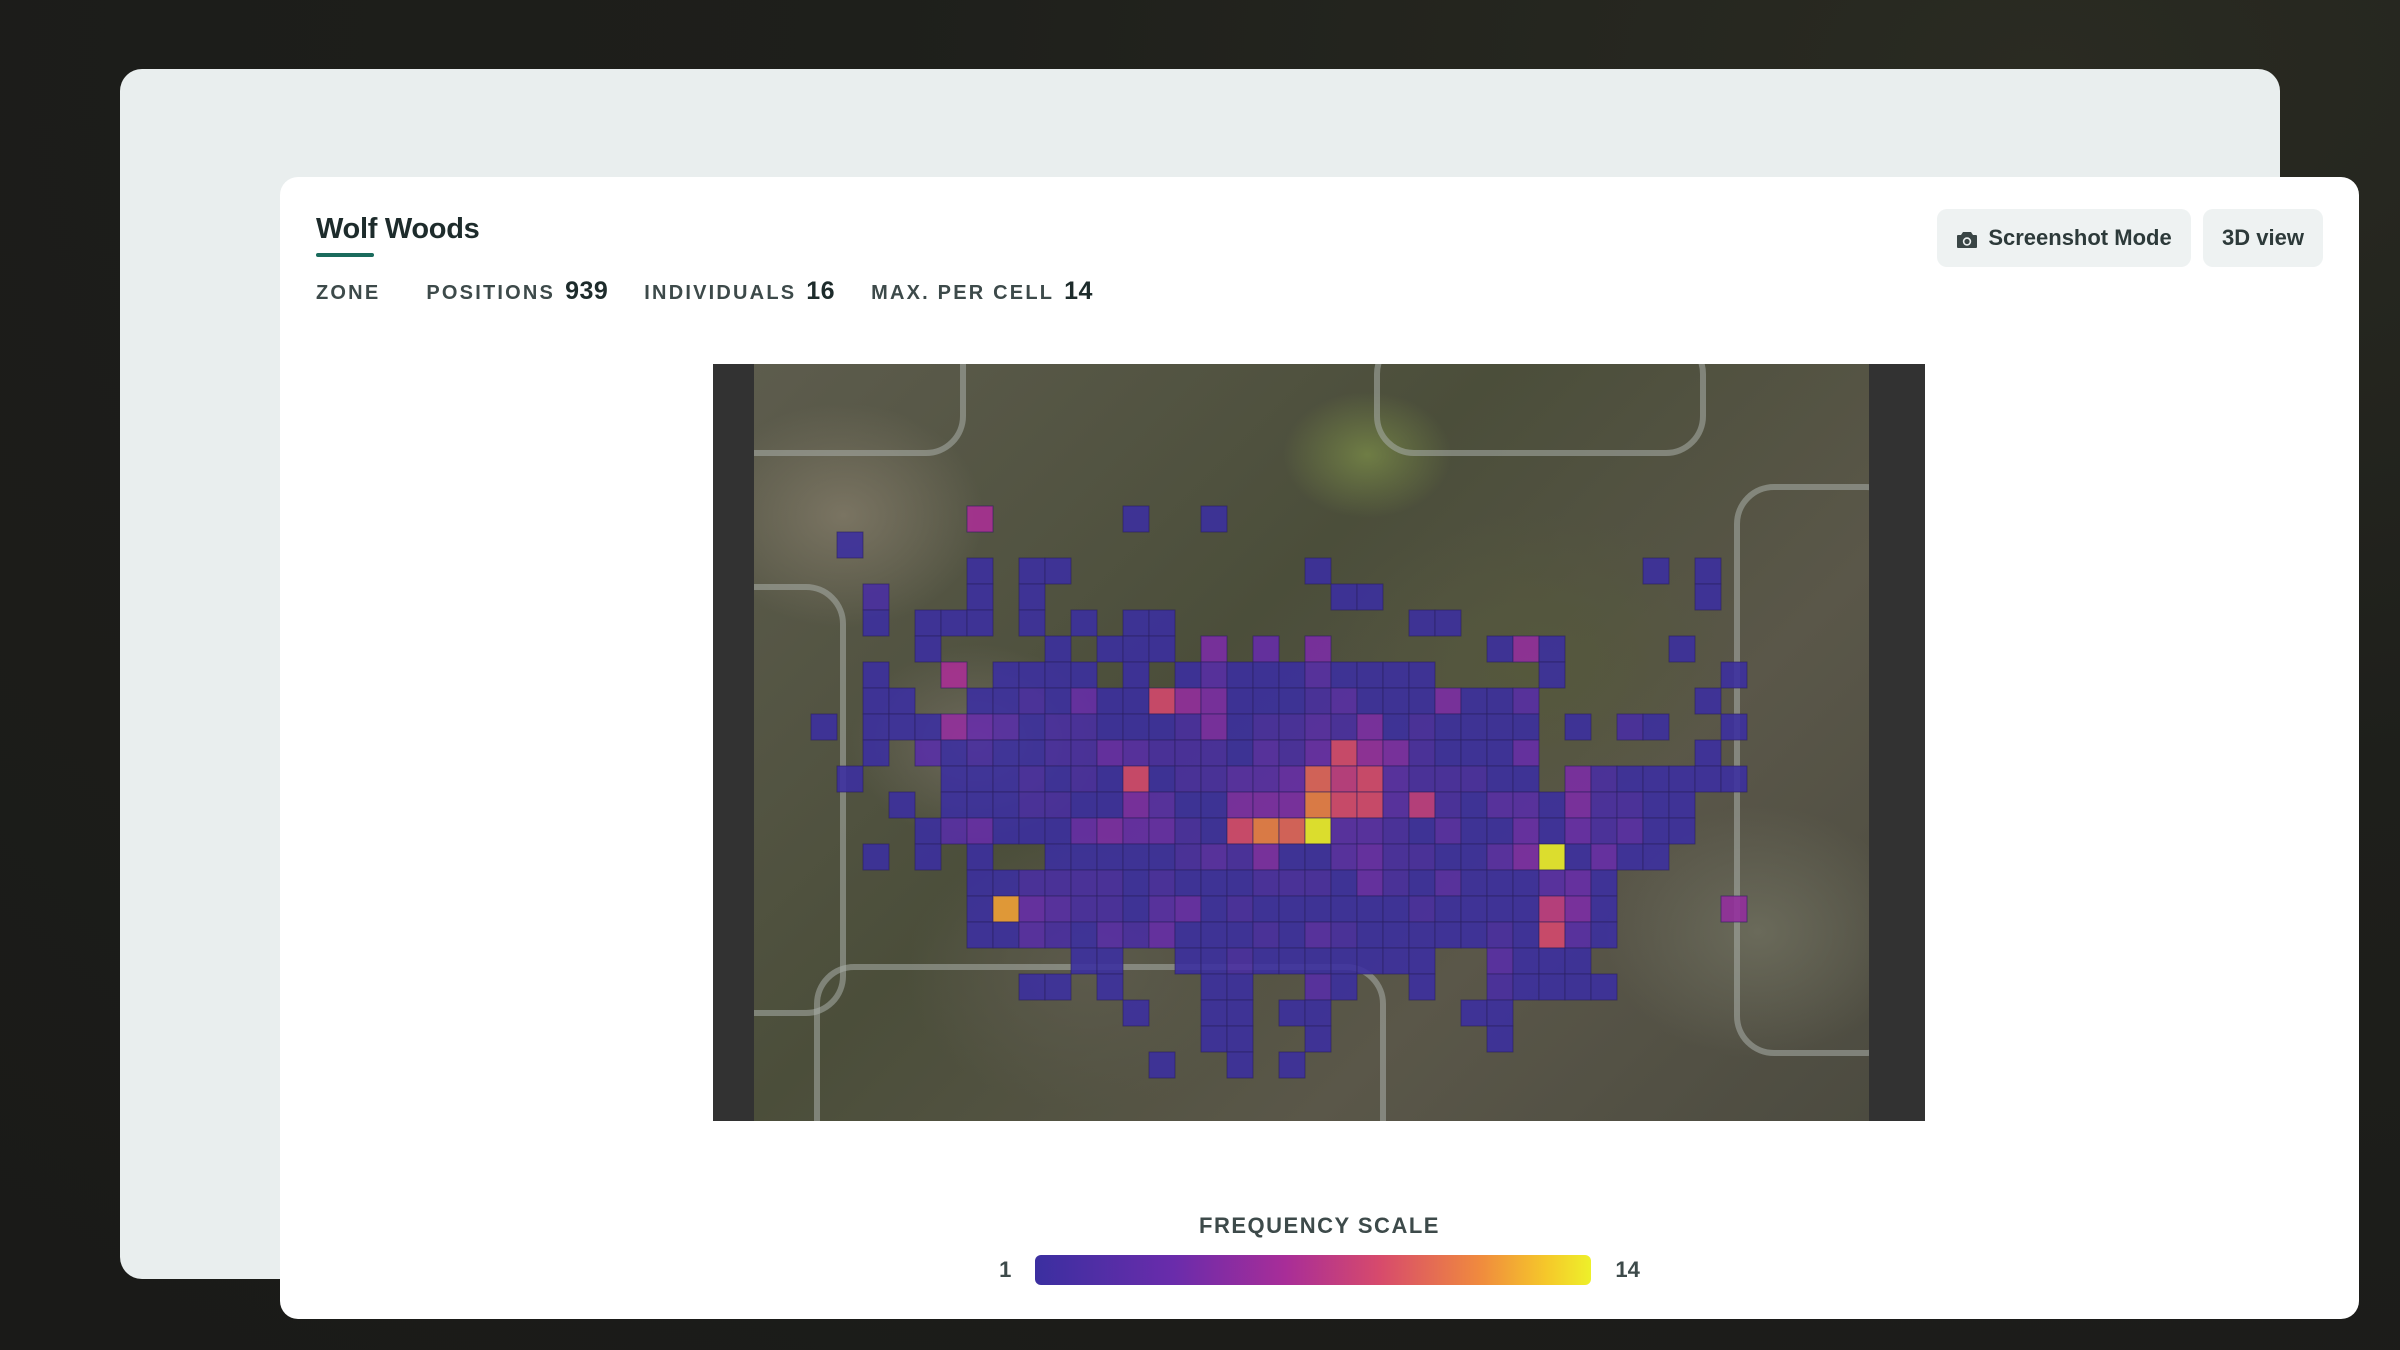 The width and height of the screenshot is (2400, 1350). What do you see at coordinates (398, 229) in the screenshot?
I see `page-title: Wolf Woods` at bounding box center [398, 229].